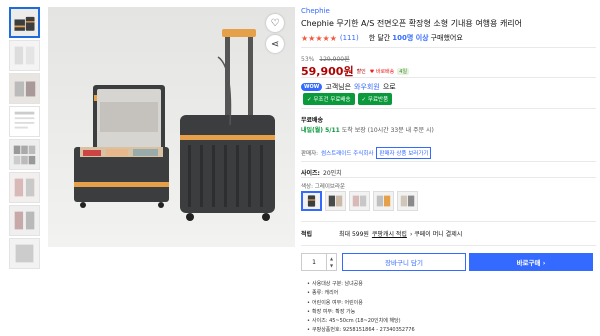 The width and height of the screenshot is (600, 336). What do you see at coordinates (354, 234) in the screenshot?
I see `cash-prefix: 최대 599원` at bounding box center [354, 234].